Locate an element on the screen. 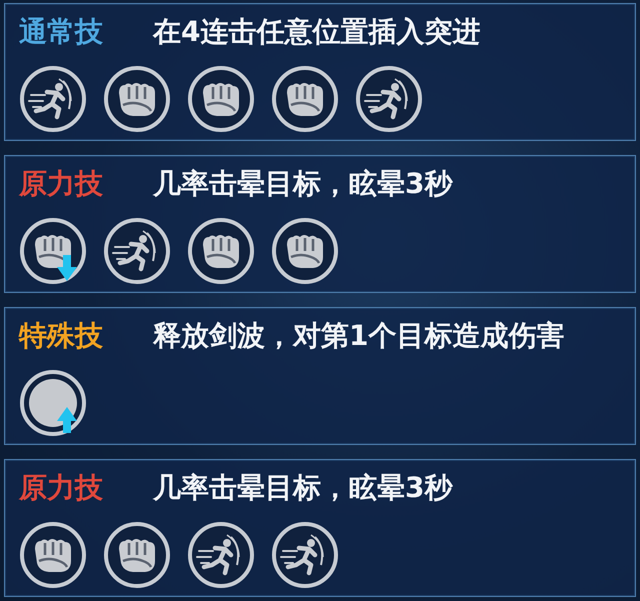  disc-icon is located at coordinates (53, 403).